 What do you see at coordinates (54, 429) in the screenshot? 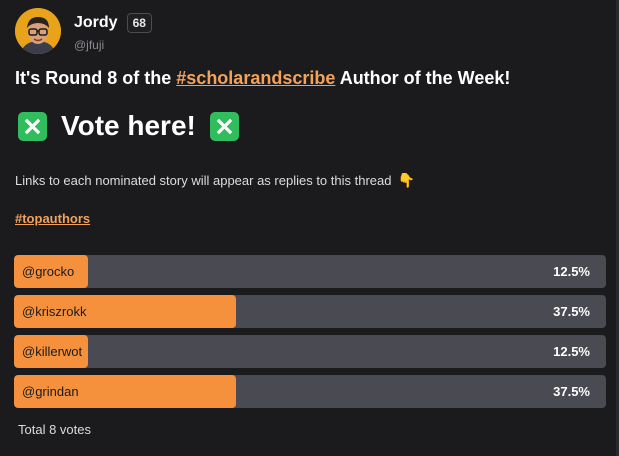
I see `poll-total-votes: Total 8 votes` at bounding box center [54, 429].